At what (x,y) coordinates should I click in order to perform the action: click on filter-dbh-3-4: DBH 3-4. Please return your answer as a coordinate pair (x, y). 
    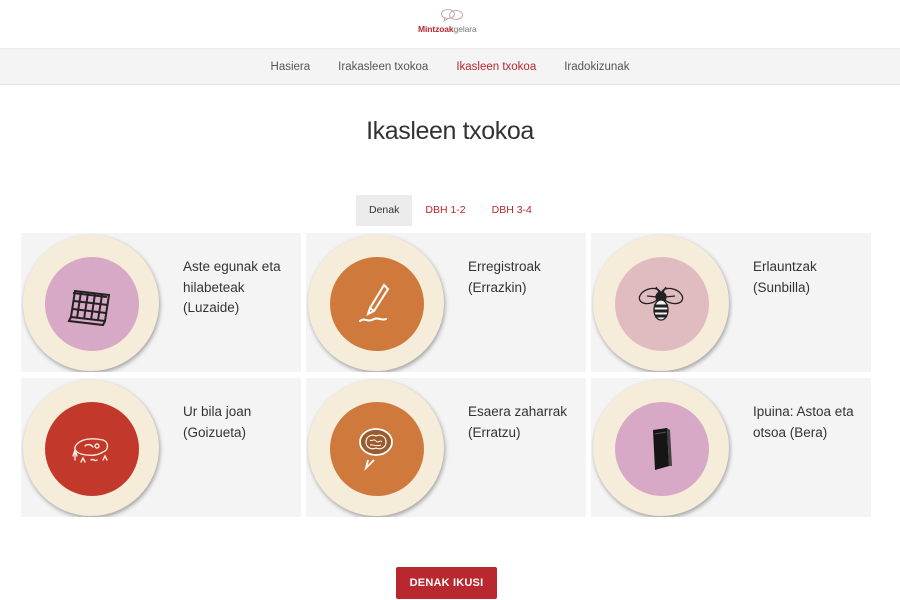
    Looking at the image, I should click on (512, 210).